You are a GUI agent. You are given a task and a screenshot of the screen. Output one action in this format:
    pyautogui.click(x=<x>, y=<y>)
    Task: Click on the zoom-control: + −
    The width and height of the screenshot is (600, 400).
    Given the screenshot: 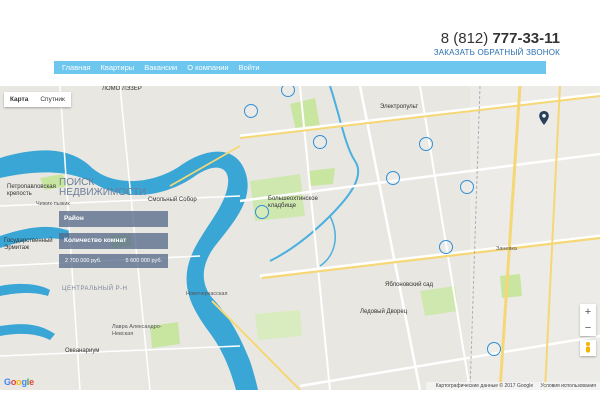 What is the action you would take?
    pyautogui.click(x=588, y=320)
    